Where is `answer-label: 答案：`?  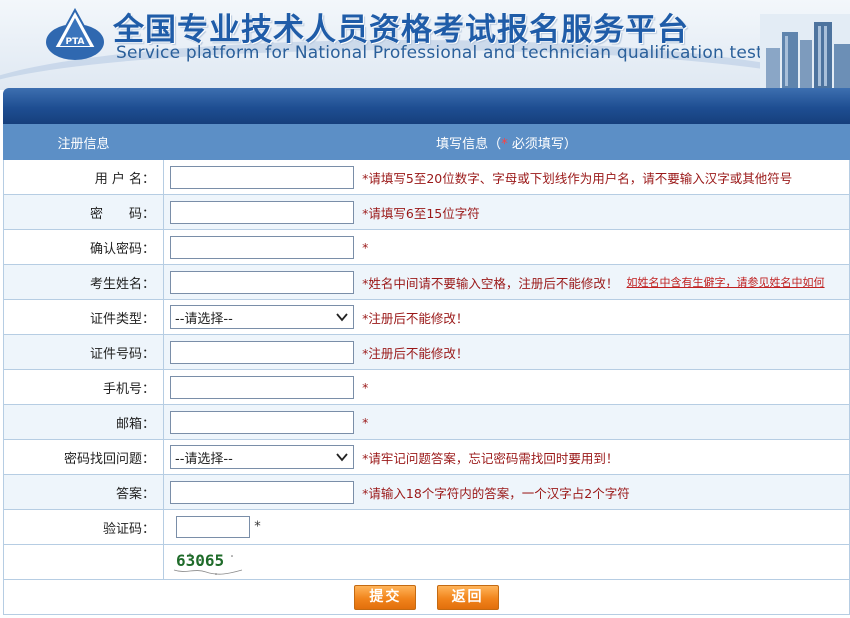
answer-label: 答案： is located at coordinates (83, 492).